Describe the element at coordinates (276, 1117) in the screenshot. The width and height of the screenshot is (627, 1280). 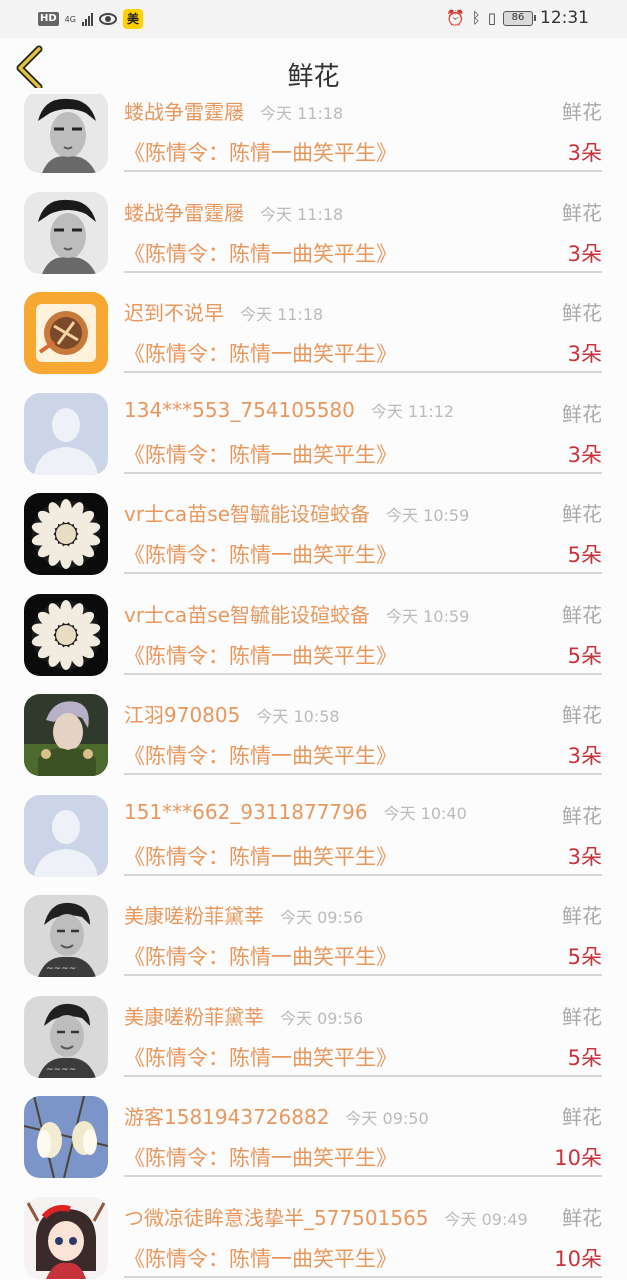
I see `username: 游客1581943726882 今天 09:50` at that location.